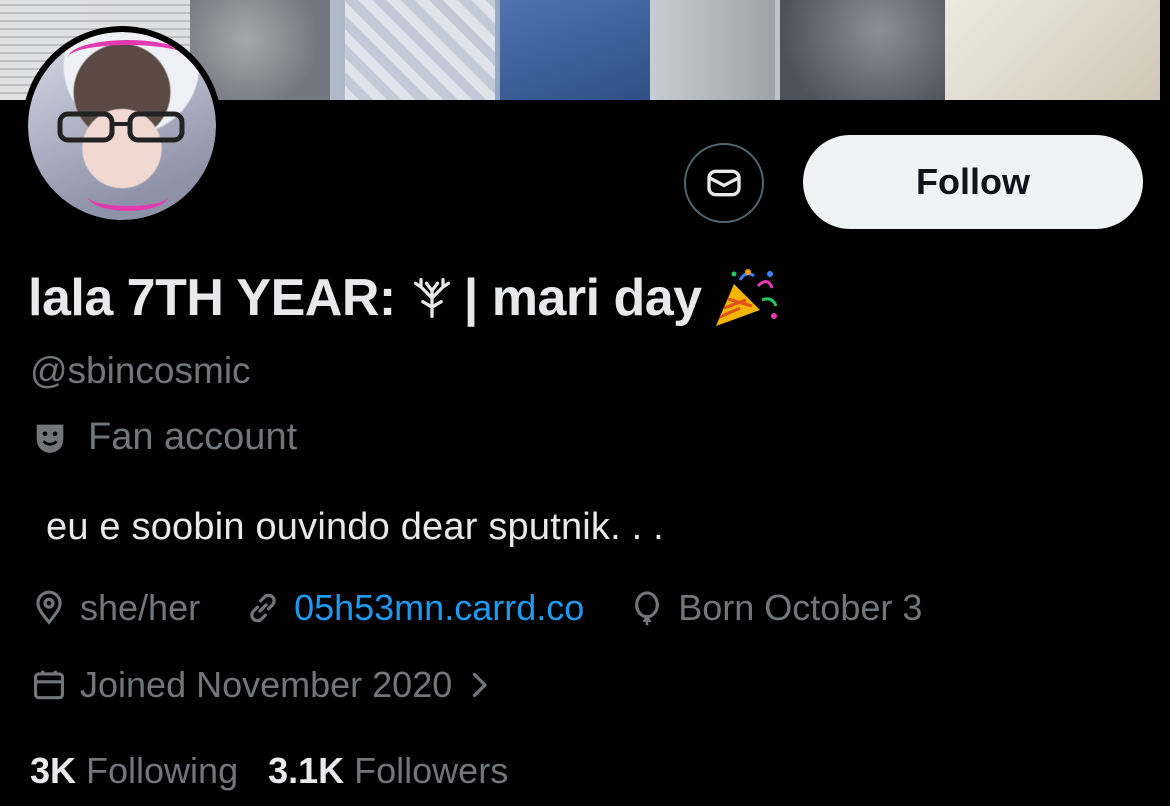 The width and height of the screenshot is (1170, 806). What do you see at coordinates (973, 182) in the screenshot?
I see `follow-button: Follow` at bounding box center [973, 182].